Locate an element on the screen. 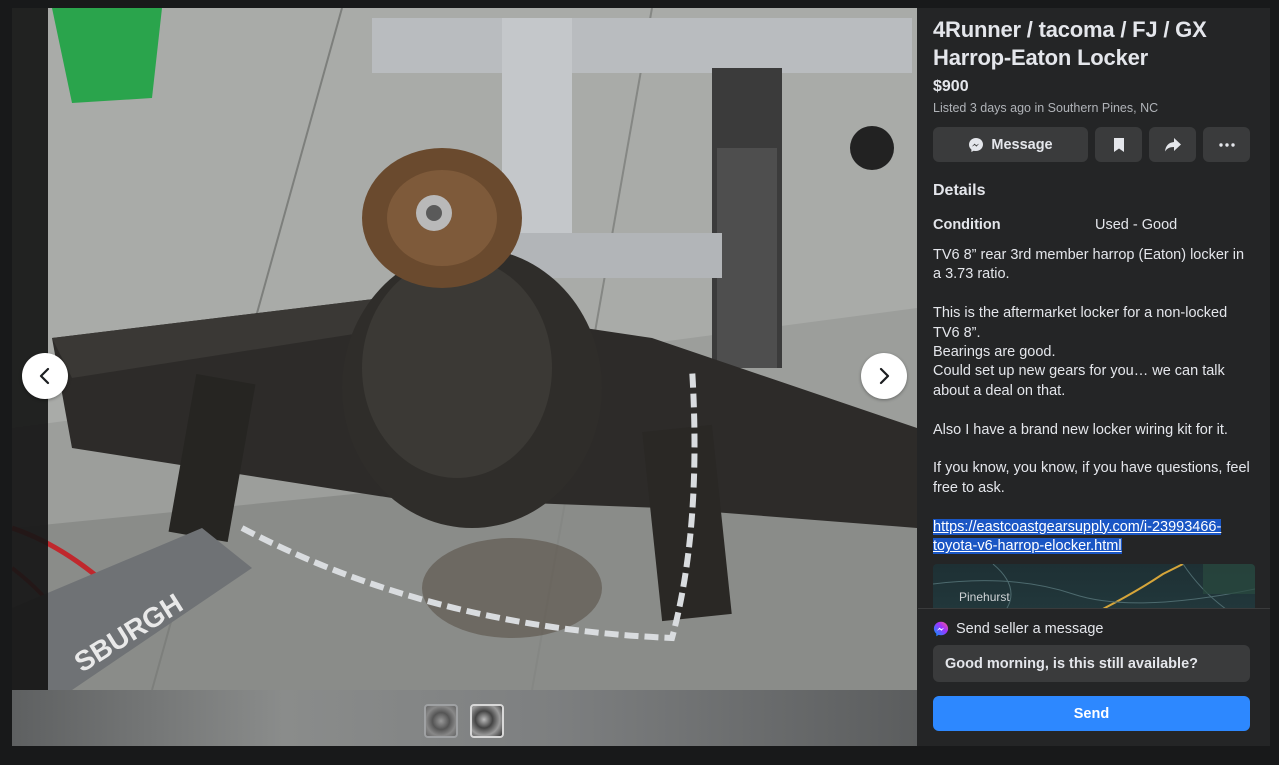  thumbnail-strip is located at coordinates (464, 718).